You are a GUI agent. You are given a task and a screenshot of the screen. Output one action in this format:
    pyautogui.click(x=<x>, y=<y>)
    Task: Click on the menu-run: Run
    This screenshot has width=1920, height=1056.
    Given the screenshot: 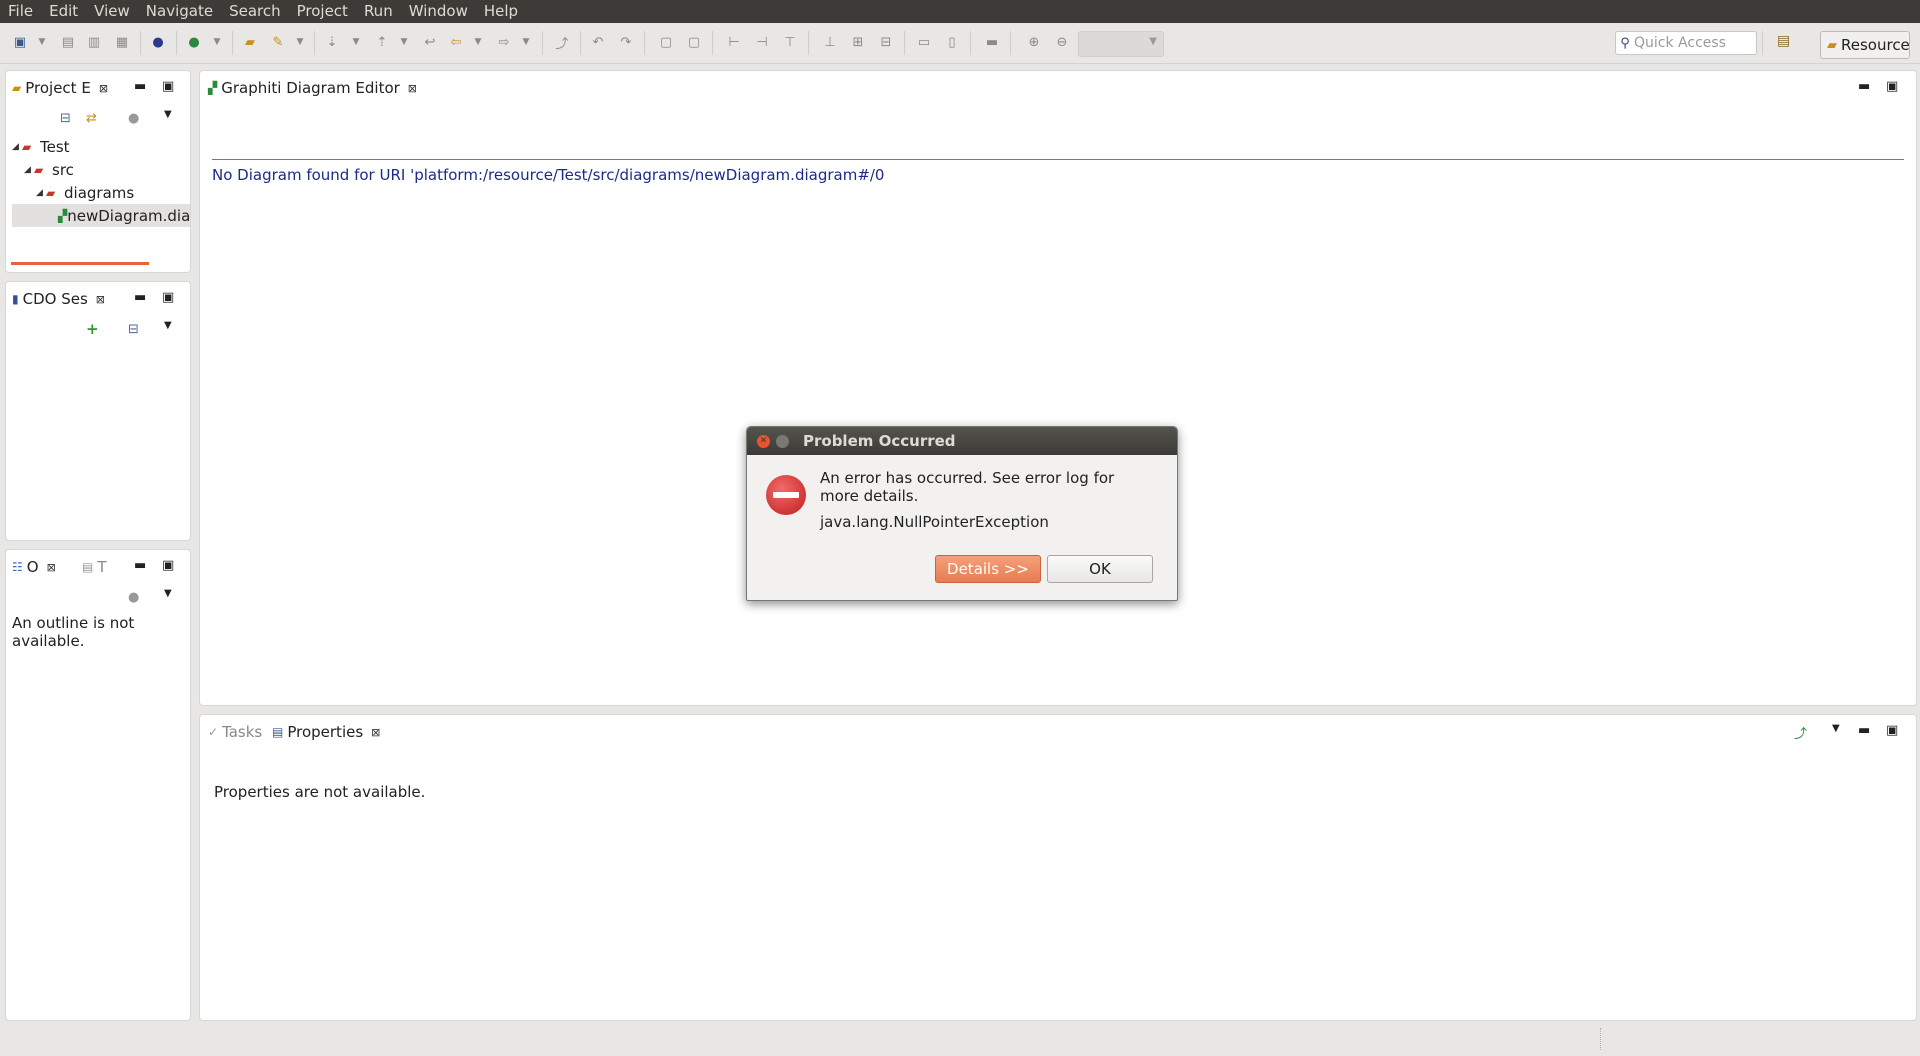 What is the action you would take?
    pyautogui.click(x=378, y=11)
    